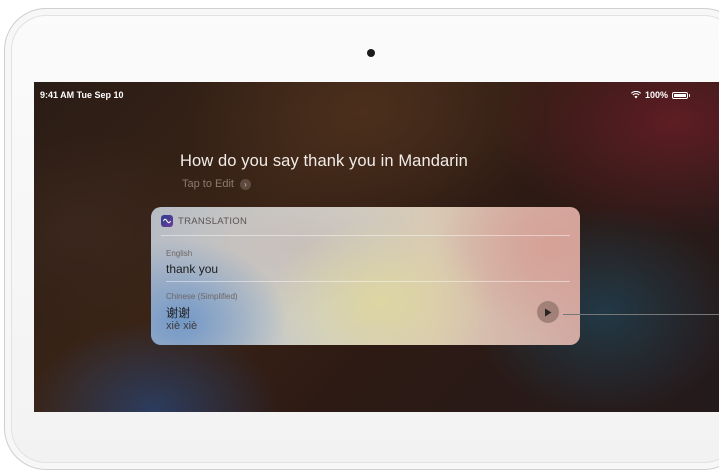 The width and height of the screenshot is (719, 470). What do you see at coordinates (202, 296) in the screenshot?
I see `target-language-label: Chinese (Simplified)` at bounding box center [202, 296].